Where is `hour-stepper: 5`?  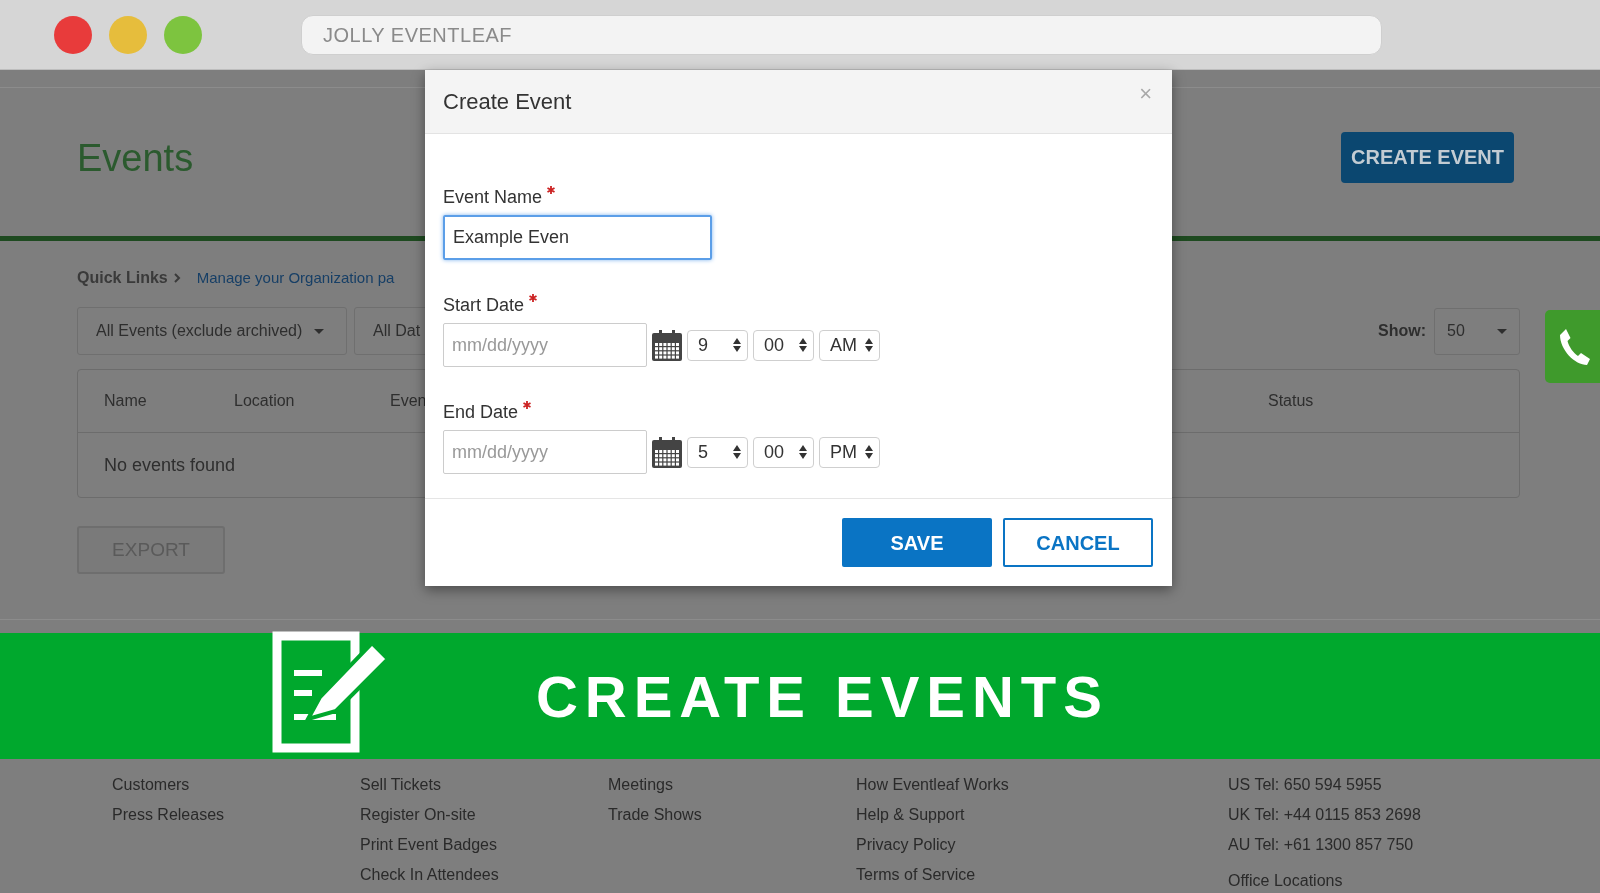
hour-stepper: 5 is located at coordinates (717, 452).